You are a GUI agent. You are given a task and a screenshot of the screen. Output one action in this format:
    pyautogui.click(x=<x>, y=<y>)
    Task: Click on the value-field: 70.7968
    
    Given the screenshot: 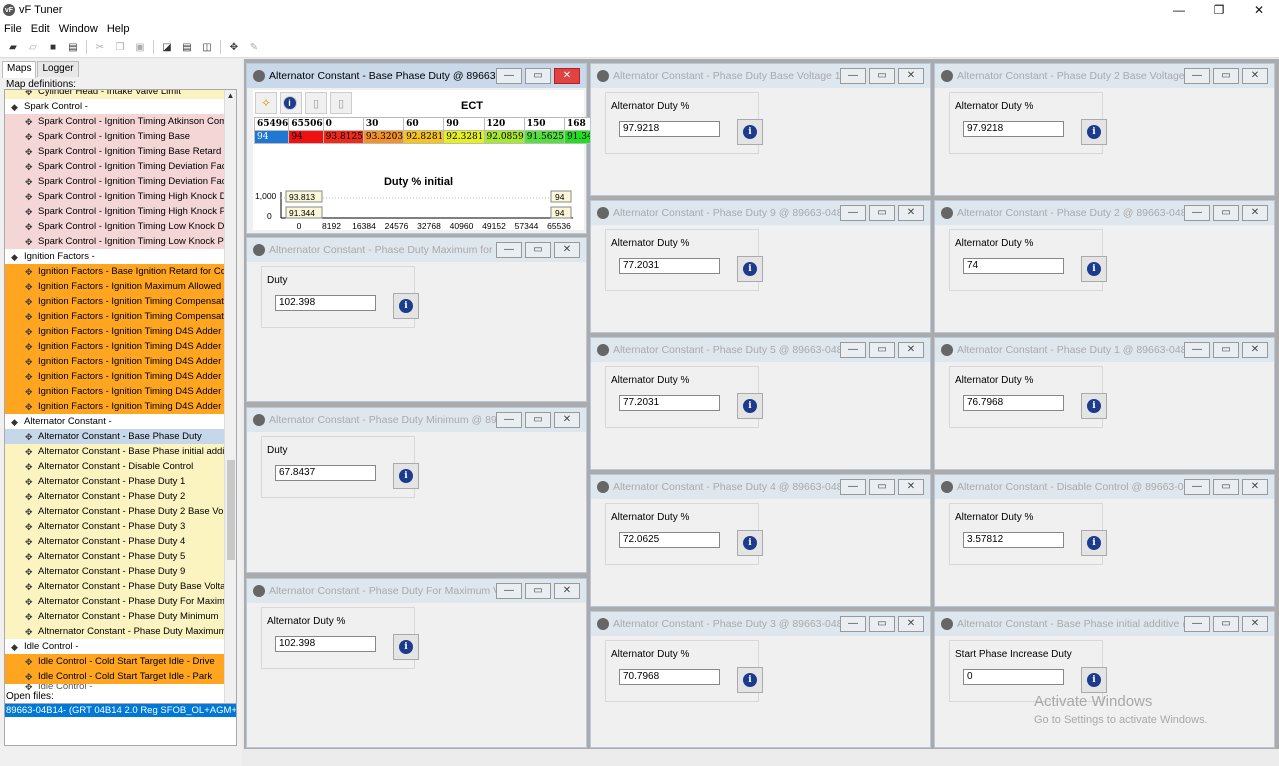 What is the action you would take?
    pyautogui.click(x=669, y=677)
    